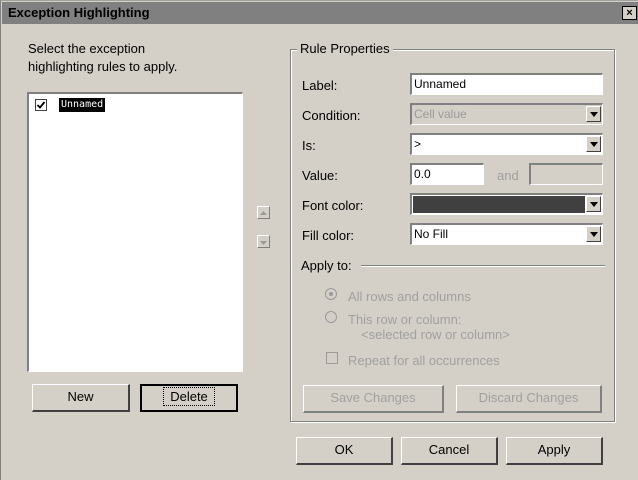 The height and width of the screenshot is (480, 638). I want to click on radio-dot, so click(331, 294).